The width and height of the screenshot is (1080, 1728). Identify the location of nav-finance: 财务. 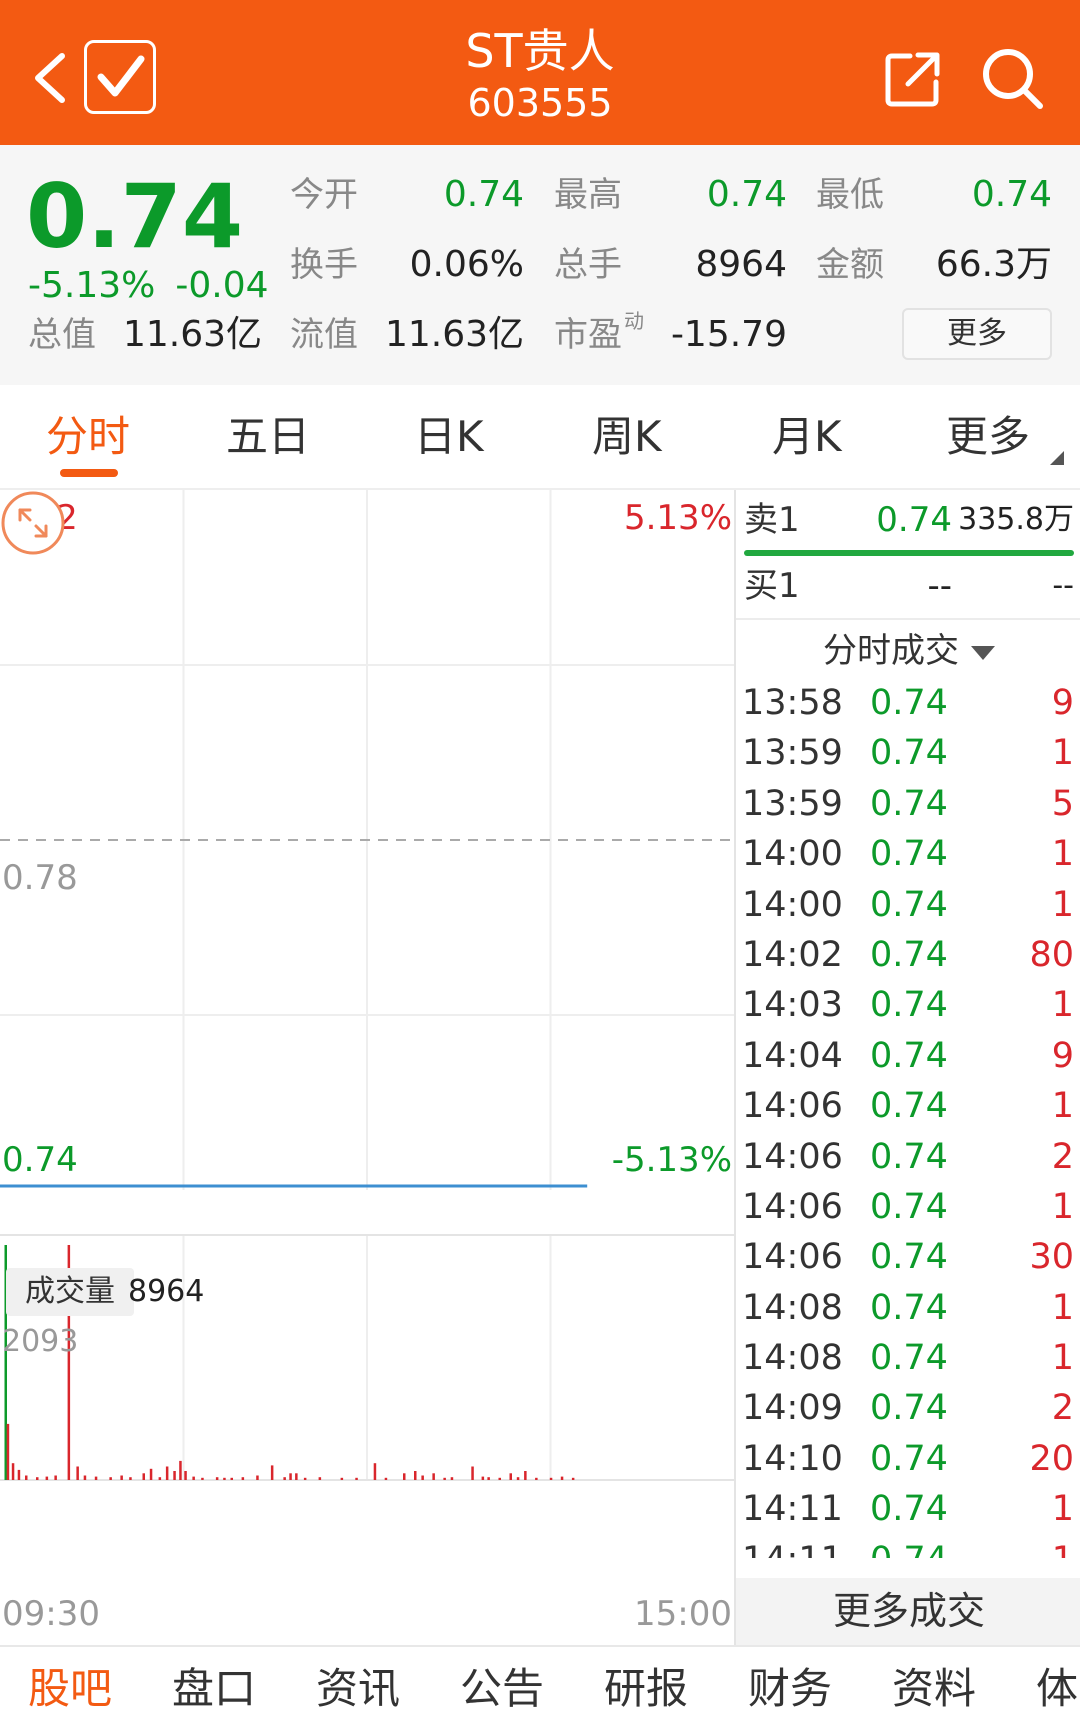
(790, 1689).